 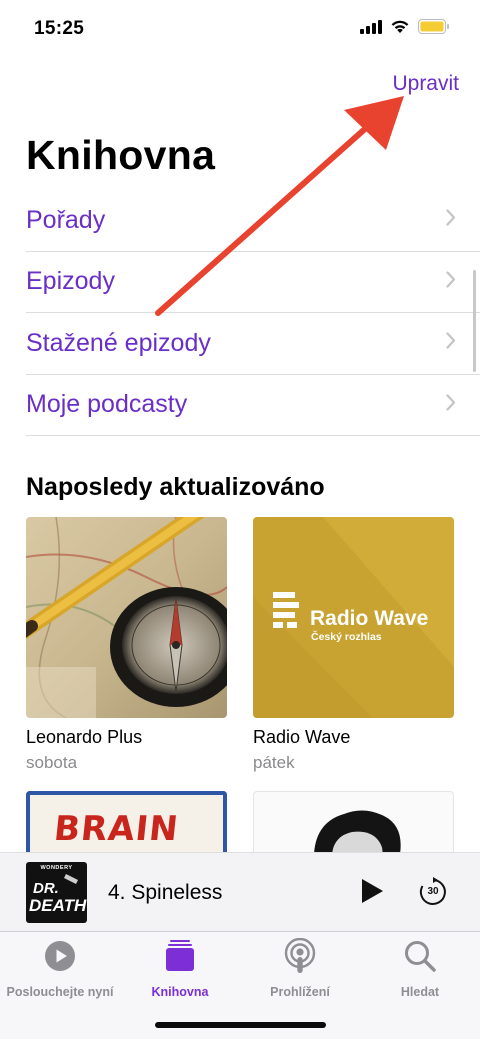 What do you see at coordinates (253, 405) in the screenshot?
I see `menu-item-my-podcasts: Moje podcasty` at bounding box center [253, 405].